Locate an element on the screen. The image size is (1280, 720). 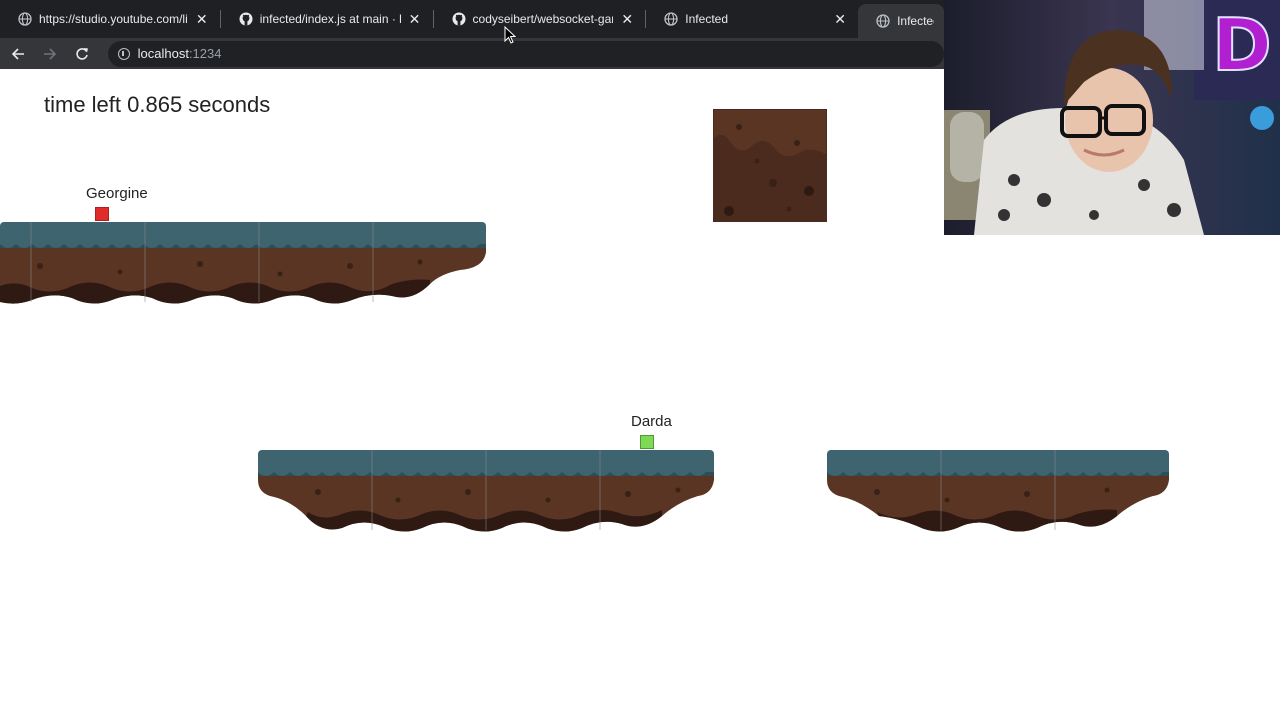
browser-toolbar: localhost:1234 is located at coordinates (472, 53).